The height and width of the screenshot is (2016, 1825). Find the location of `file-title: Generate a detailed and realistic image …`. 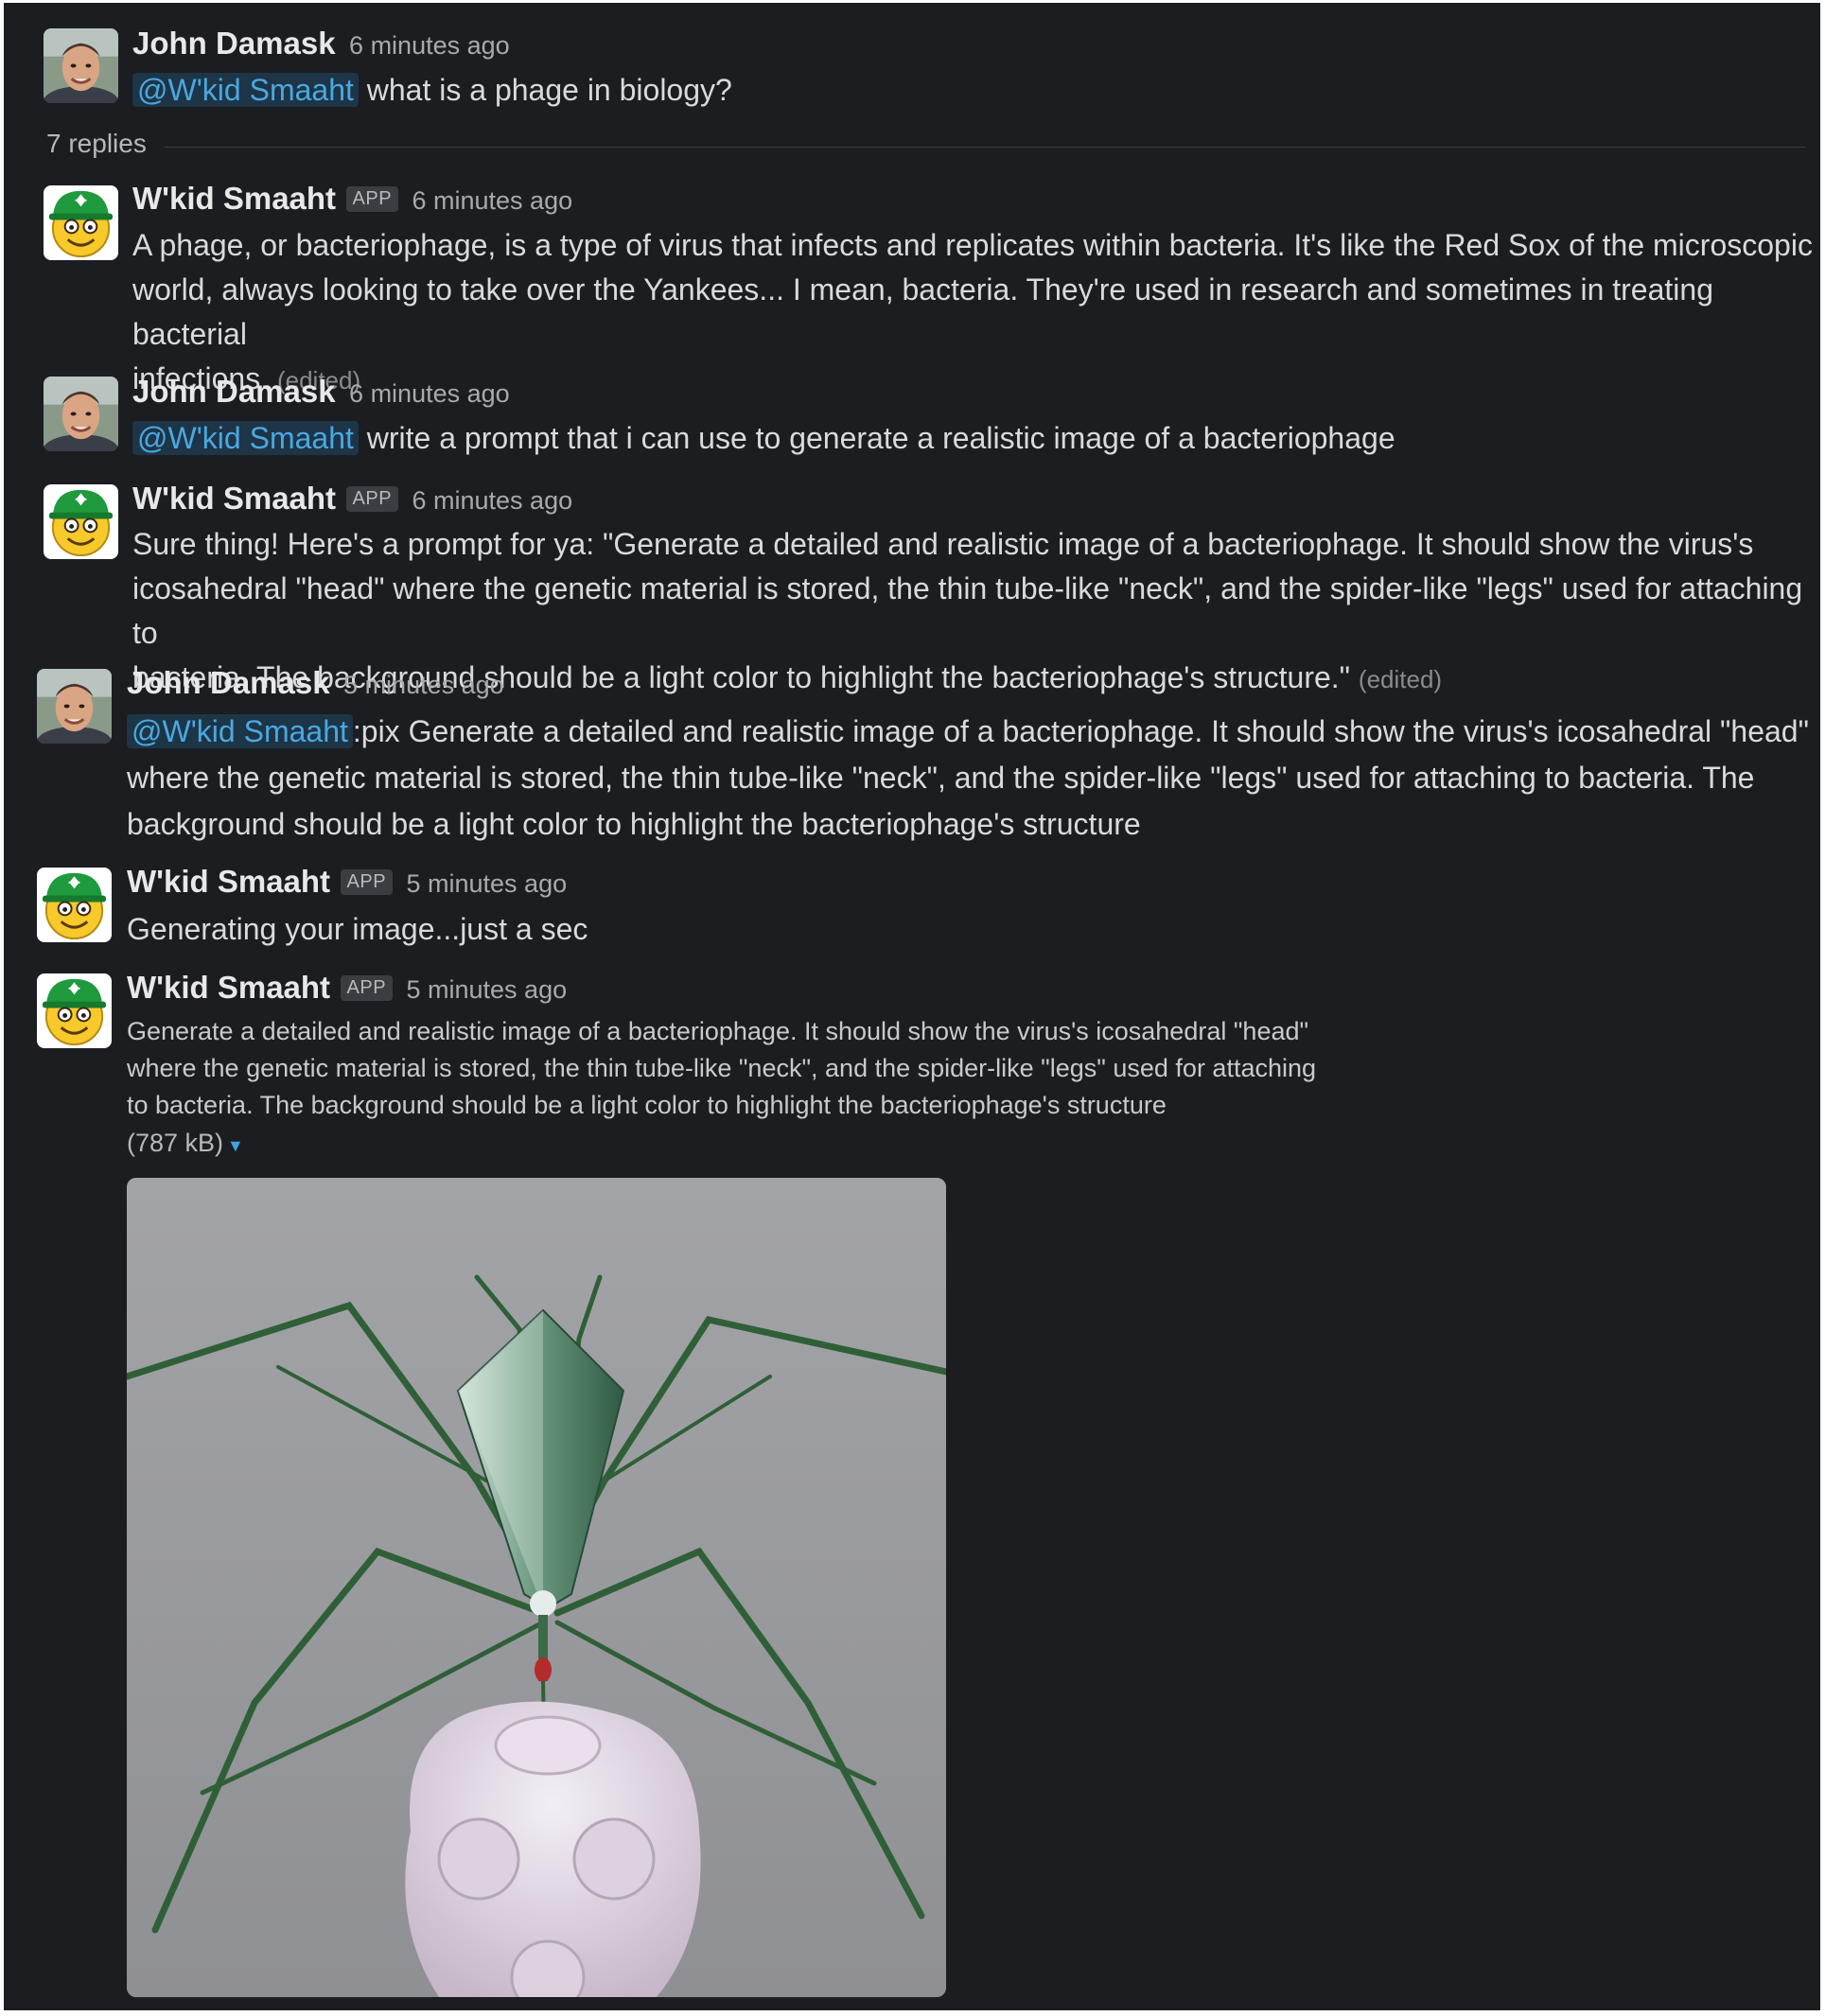

file-title: Generate a detailed and realistic image … is located at coordinates (722, 1068).